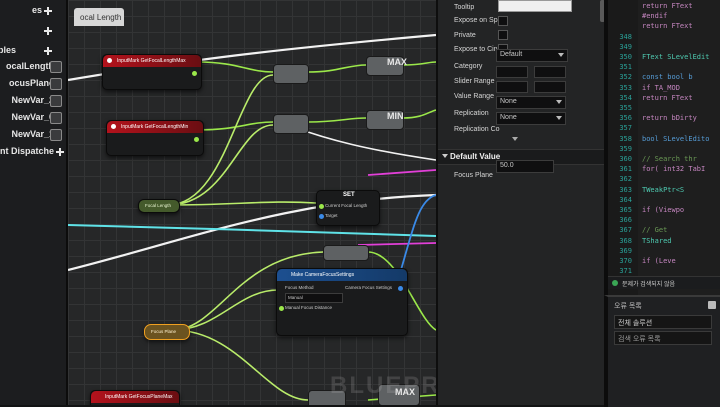  What do you see at coordinates (314, 298) in the screenshot?
I see `focus-method-dropdown: Manual` at bounding box center [314, 298].